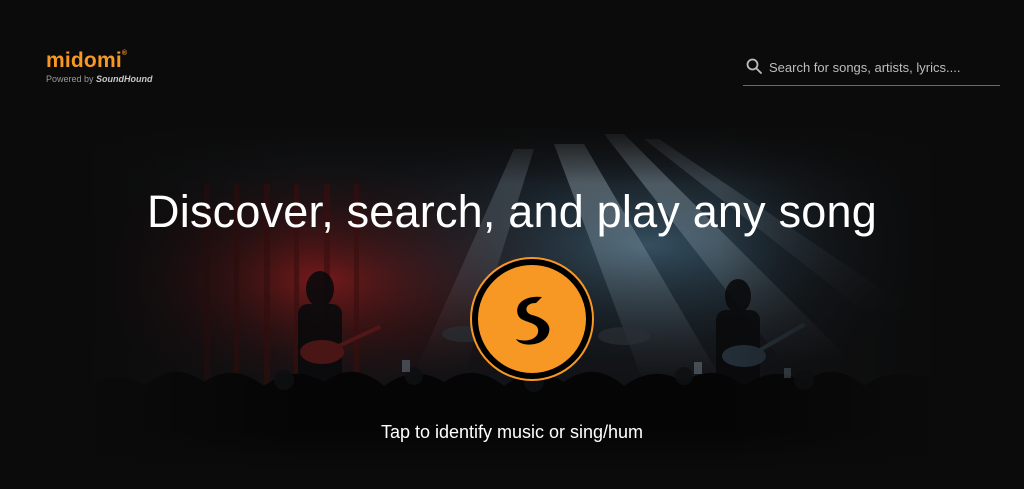 The height and width of the screenshot is (489, 1024). I want to click on midomi-logo: midomi® Powered by SoundHound, so click(111, 71).